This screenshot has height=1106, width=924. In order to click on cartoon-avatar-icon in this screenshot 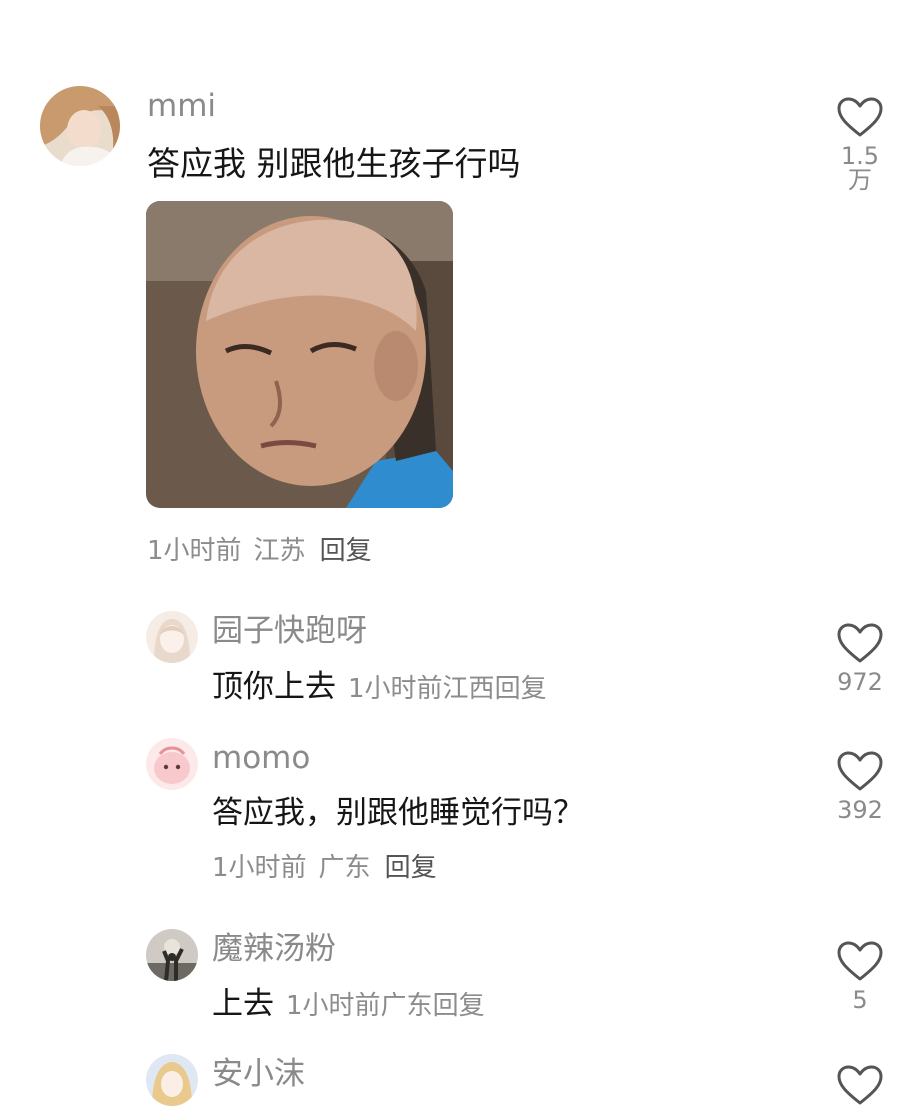, I will do `click(172, 764)`.